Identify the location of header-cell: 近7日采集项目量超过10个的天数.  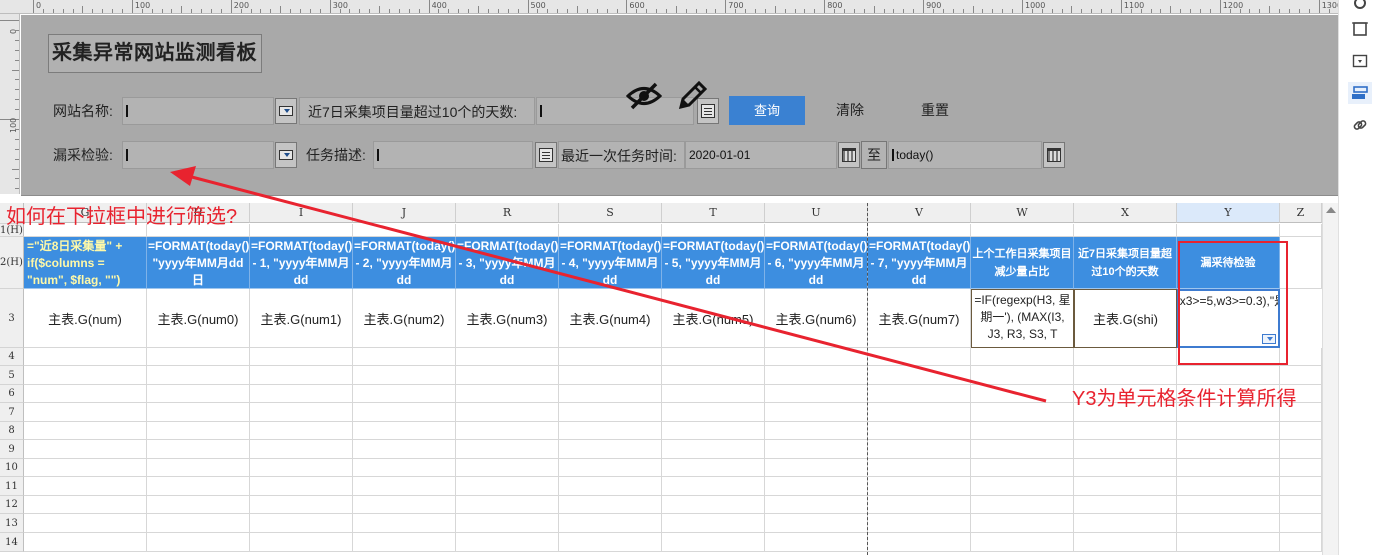
(1125, 263).